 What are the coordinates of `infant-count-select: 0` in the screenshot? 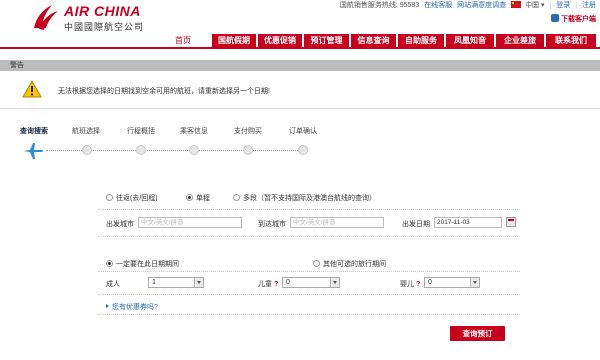 It's located at (452, 282).